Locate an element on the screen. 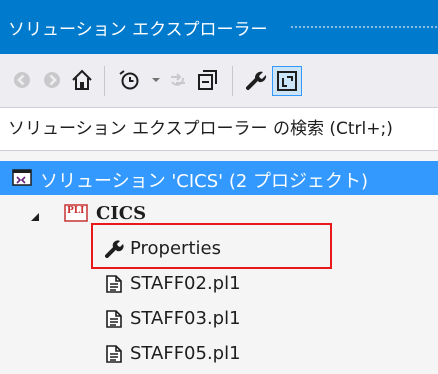 The width and height of the screenshot is (438, 374). tree-item-file: STAFF02.pl1 is located at coordinates (219, 284).